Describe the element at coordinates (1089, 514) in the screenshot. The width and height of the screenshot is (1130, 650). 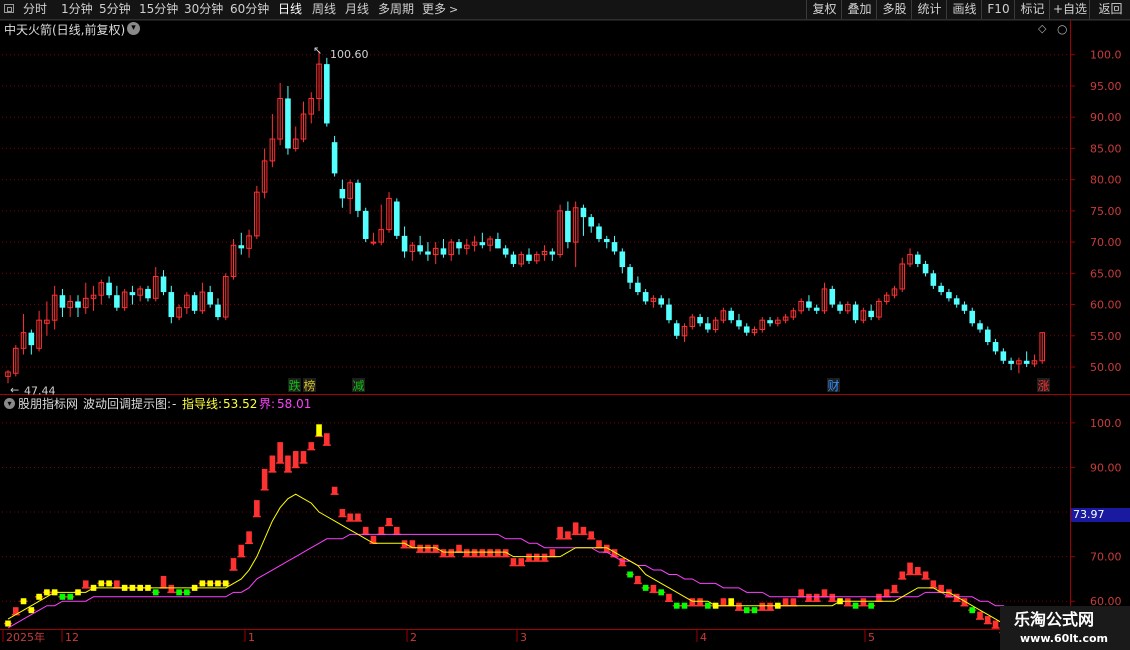
I see `current-value-text: 73.97` at that location.